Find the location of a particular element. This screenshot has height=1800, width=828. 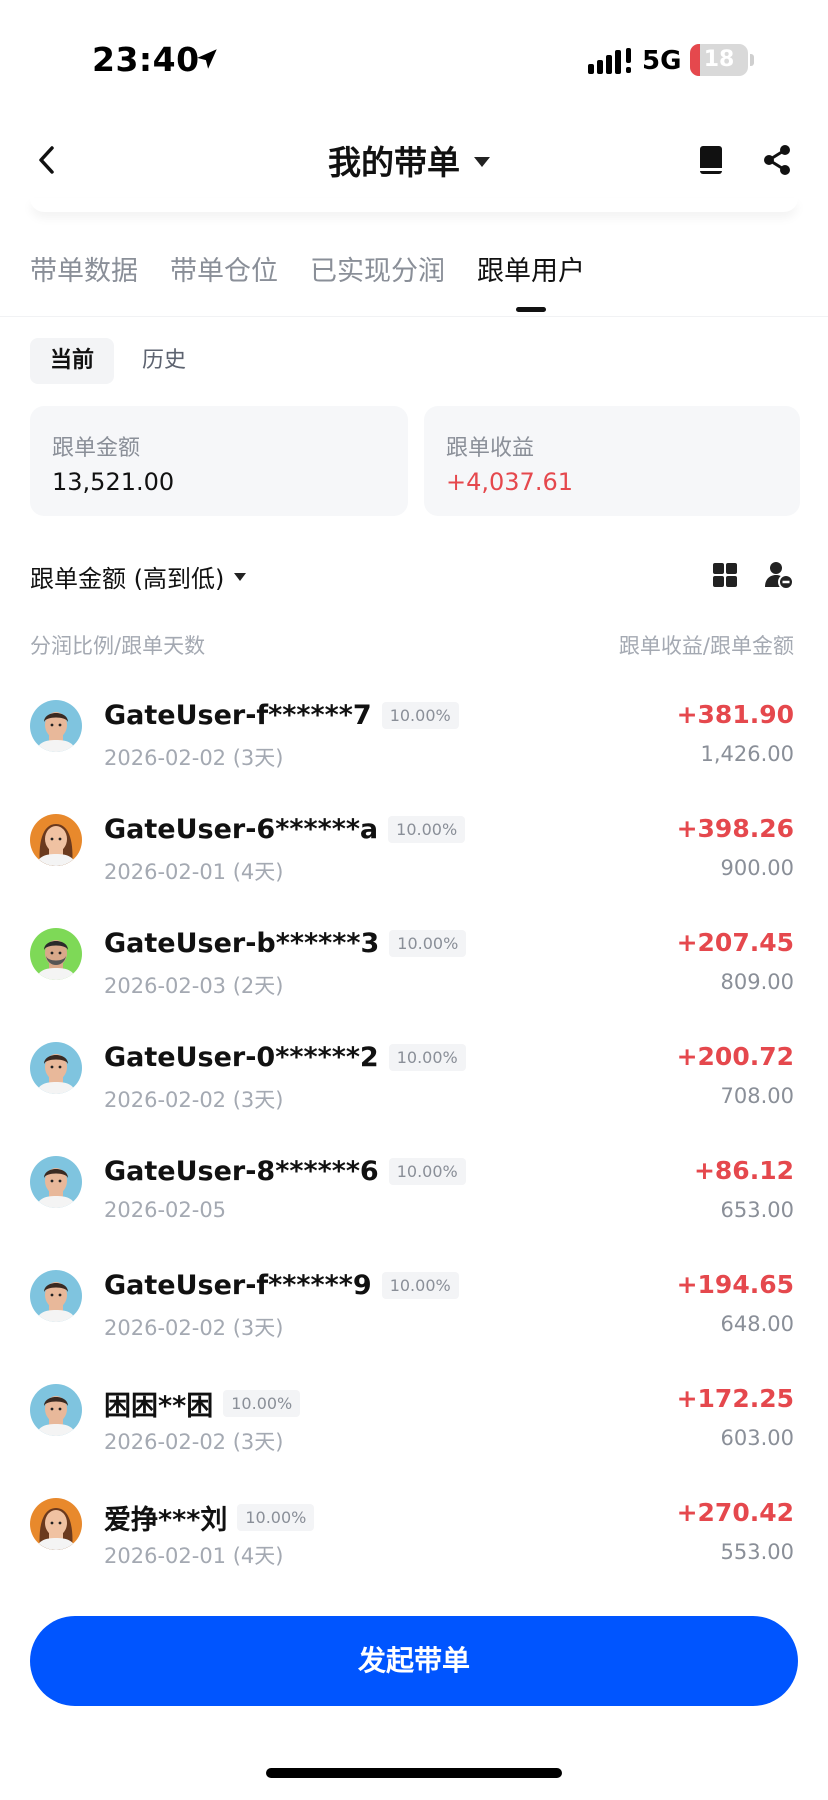

follow-amount-value: 13,521.00 is located at coordinates (113, 482).